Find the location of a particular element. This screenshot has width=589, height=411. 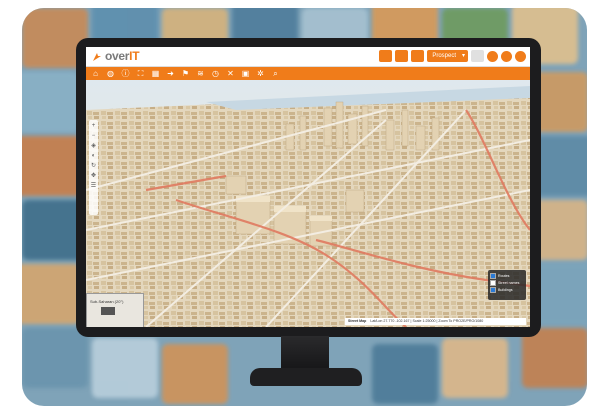

user-icon is located at coordinates (418, 56).